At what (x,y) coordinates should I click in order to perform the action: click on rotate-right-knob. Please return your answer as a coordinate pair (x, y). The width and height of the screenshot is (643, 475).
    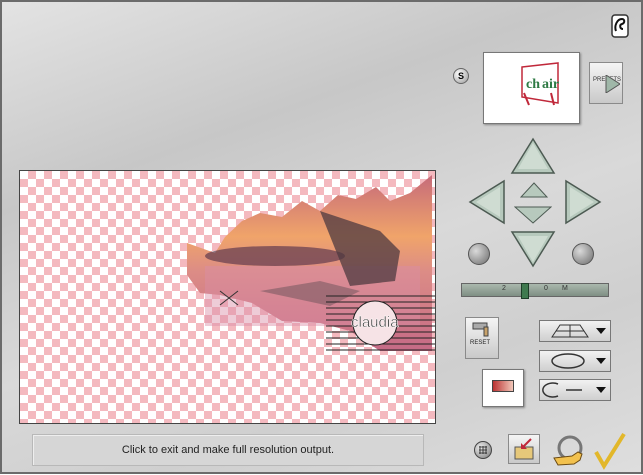
    Looking at the image, I should click on (583, 254).